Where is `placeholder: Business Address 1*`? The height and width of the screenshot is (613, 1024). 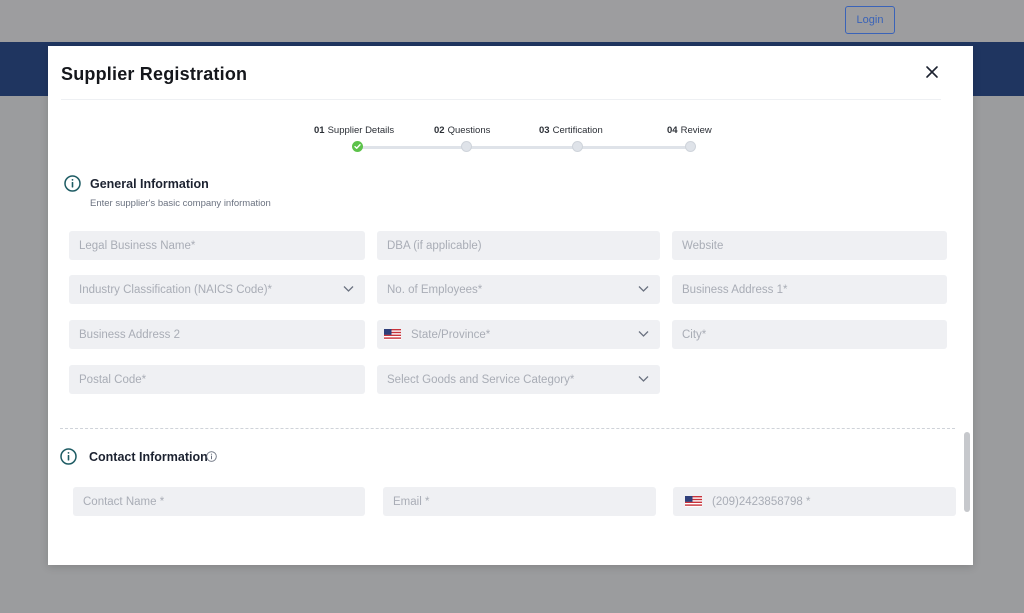 placeholder: Business Address 1* is located at coordinates (735, 289).